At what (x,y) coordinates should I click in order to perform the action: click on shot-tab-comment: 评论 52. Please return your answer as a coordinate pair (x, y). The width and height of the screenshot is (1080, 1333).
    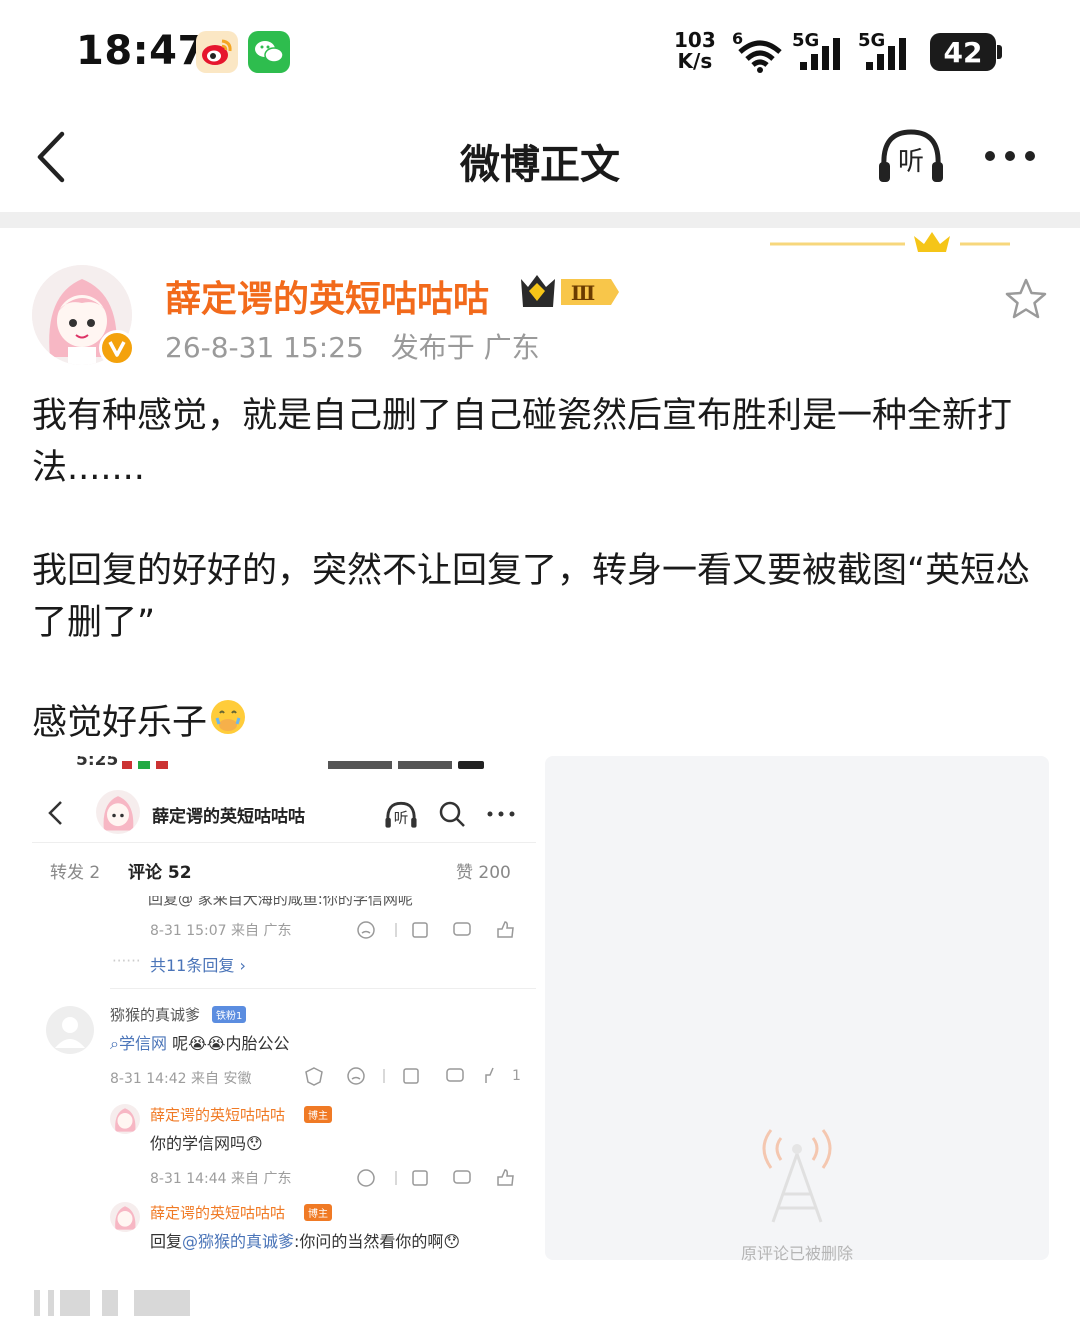
    Looking at the image, I should click on (160, 873).